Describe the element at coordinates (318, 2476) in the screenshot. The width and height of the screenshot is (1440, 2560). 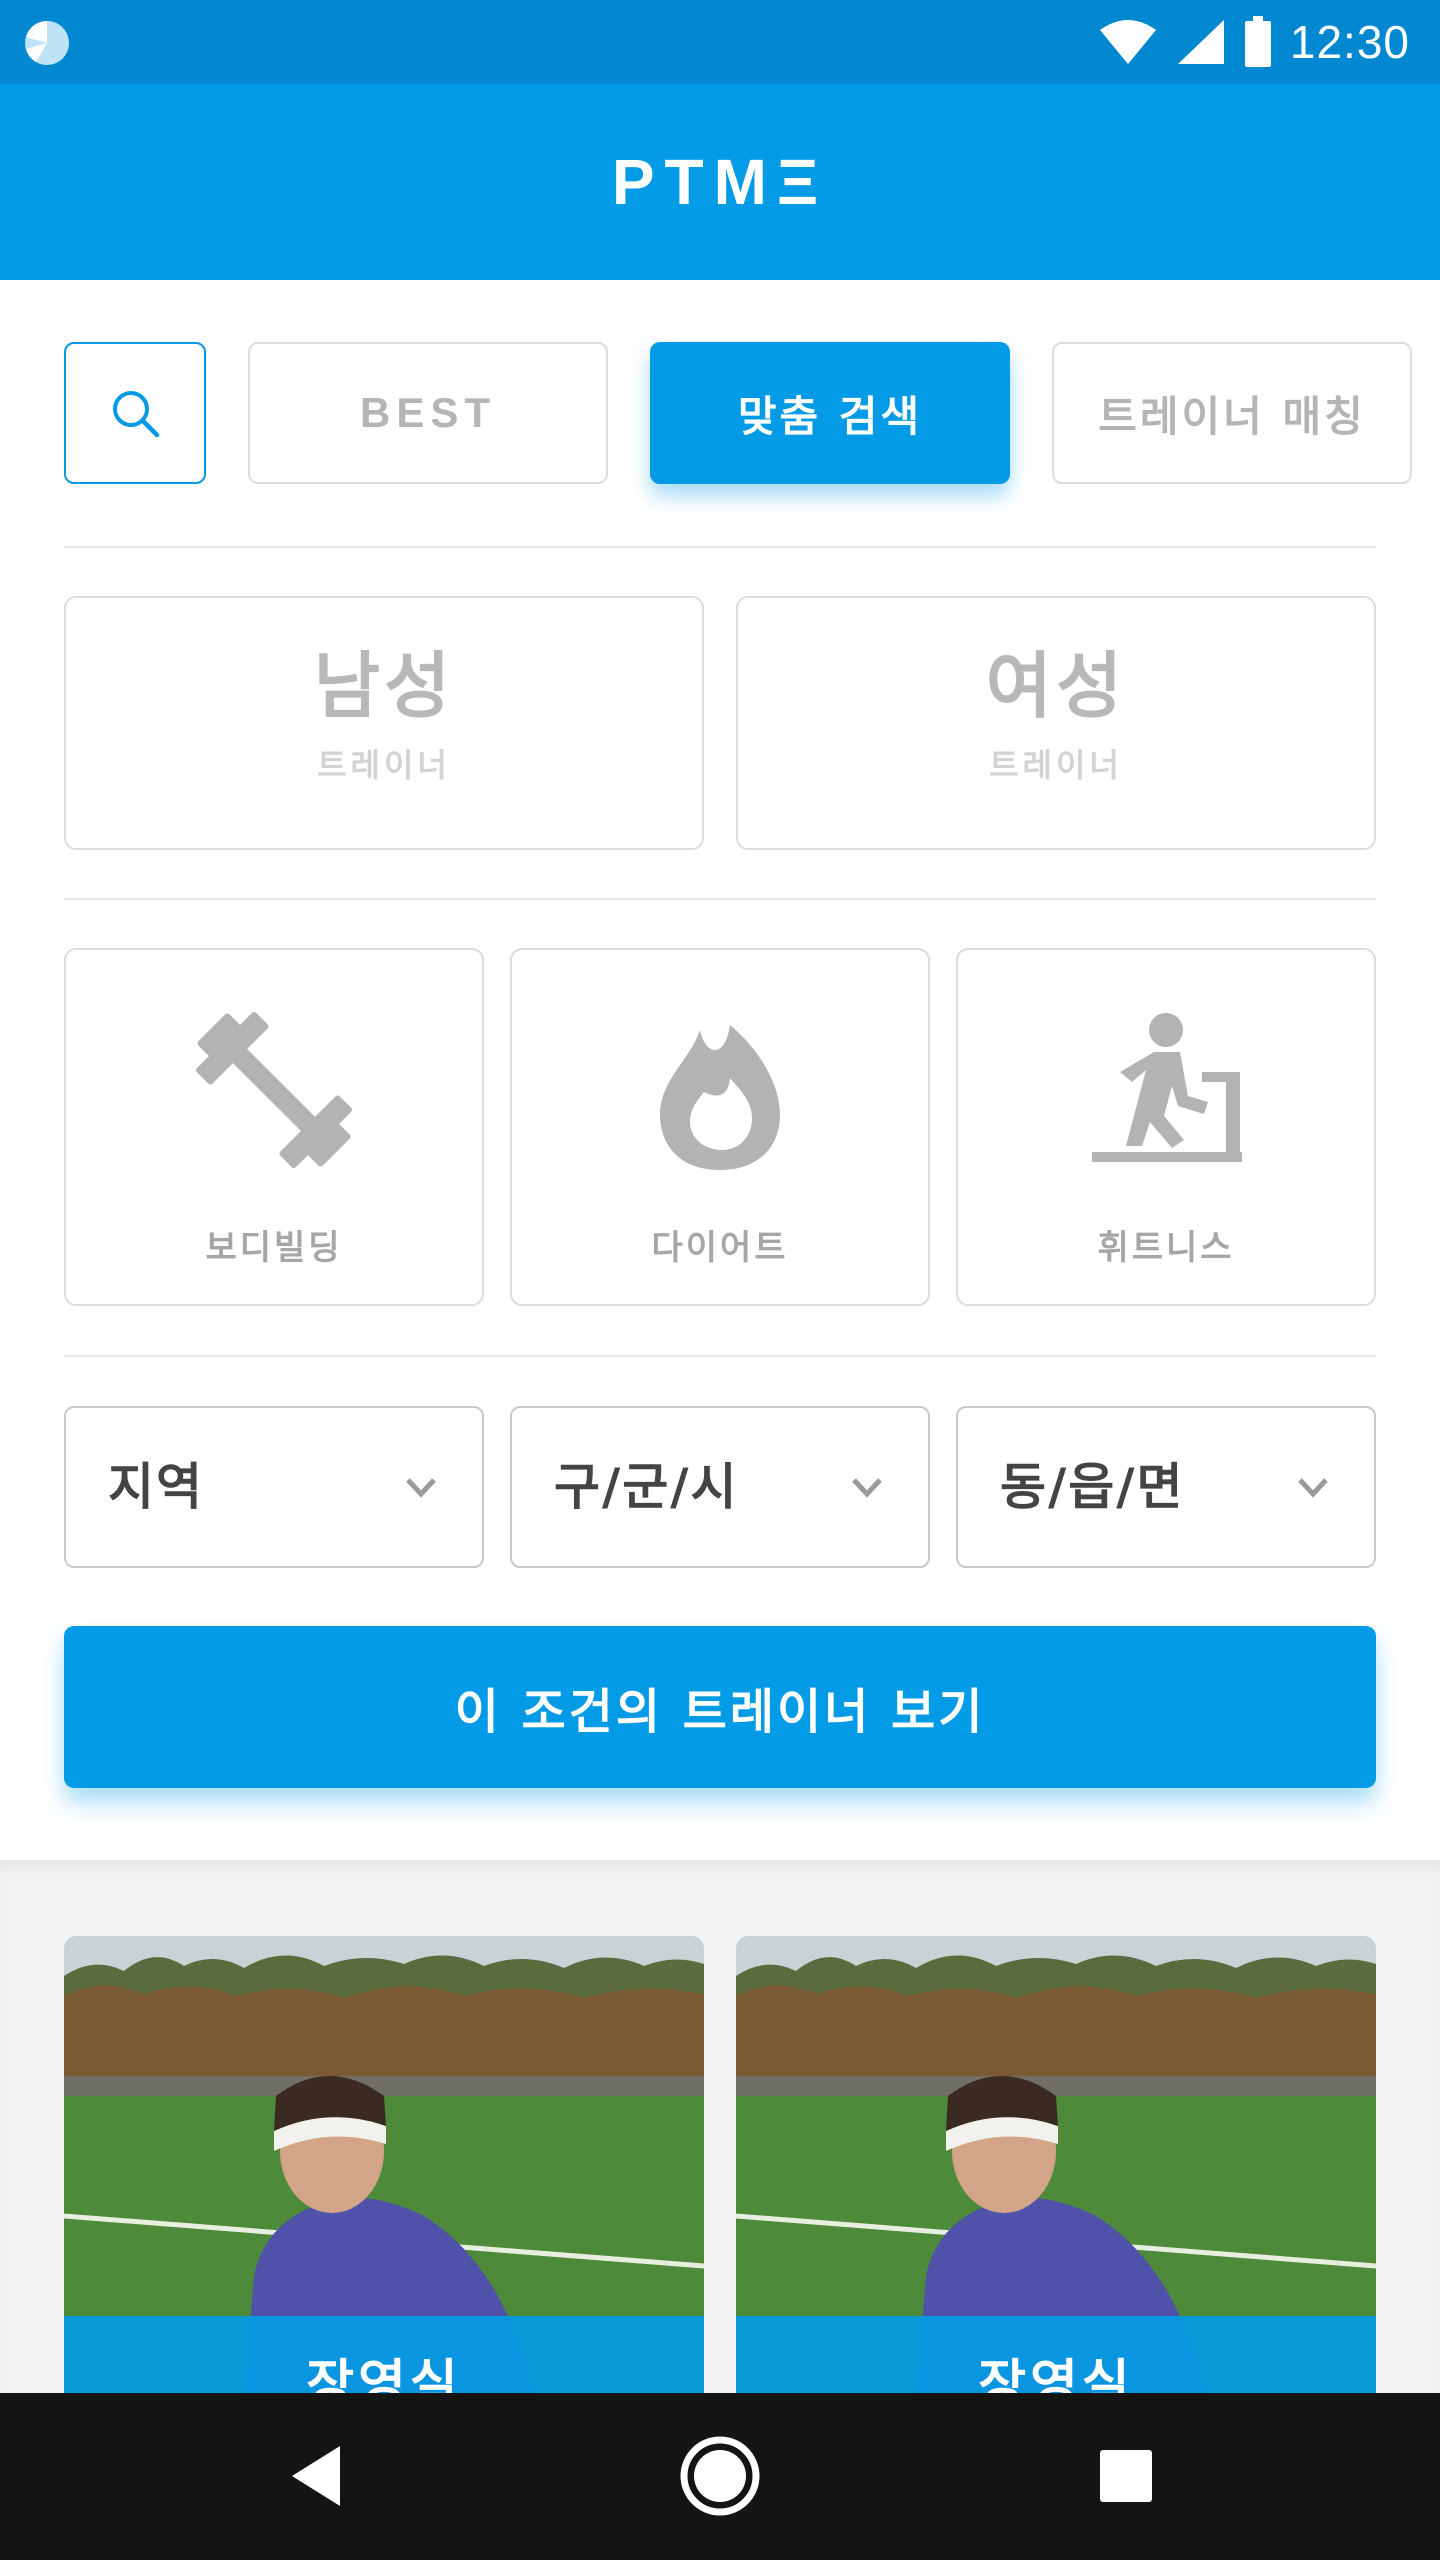
I see `back-icon` at that location.